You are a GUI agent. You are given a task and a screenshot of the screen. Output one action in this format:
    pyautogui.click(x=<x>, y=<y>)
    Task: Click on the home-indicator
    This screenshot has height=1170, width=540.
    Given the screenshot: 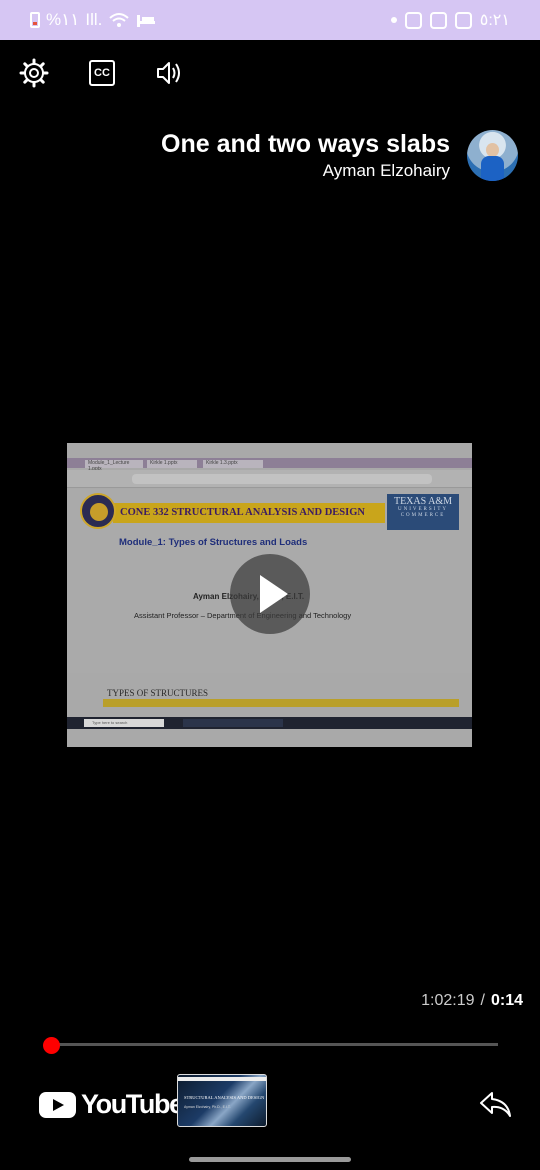 What is the action you would take?
    pyautogui.click(x=270, y=1159)
    